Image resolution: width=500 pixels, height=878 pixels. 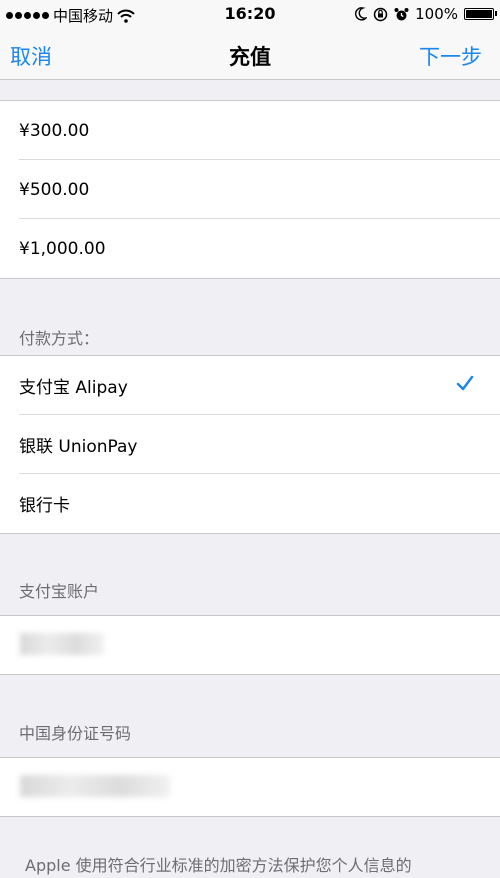 I want to click on battery-fill, so click(x=479, y=14).